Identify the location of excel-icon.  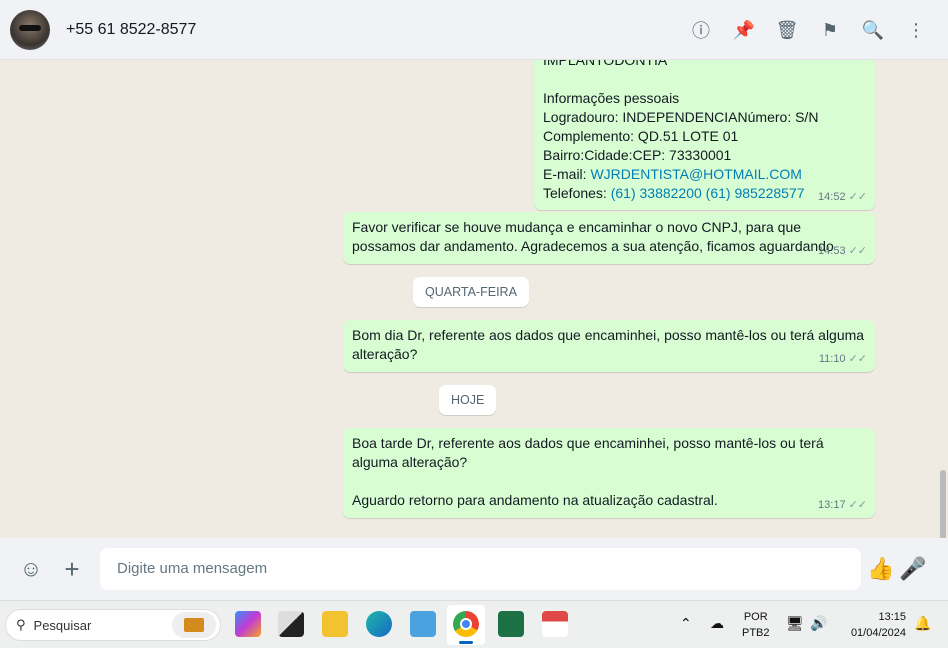
(511, 624).